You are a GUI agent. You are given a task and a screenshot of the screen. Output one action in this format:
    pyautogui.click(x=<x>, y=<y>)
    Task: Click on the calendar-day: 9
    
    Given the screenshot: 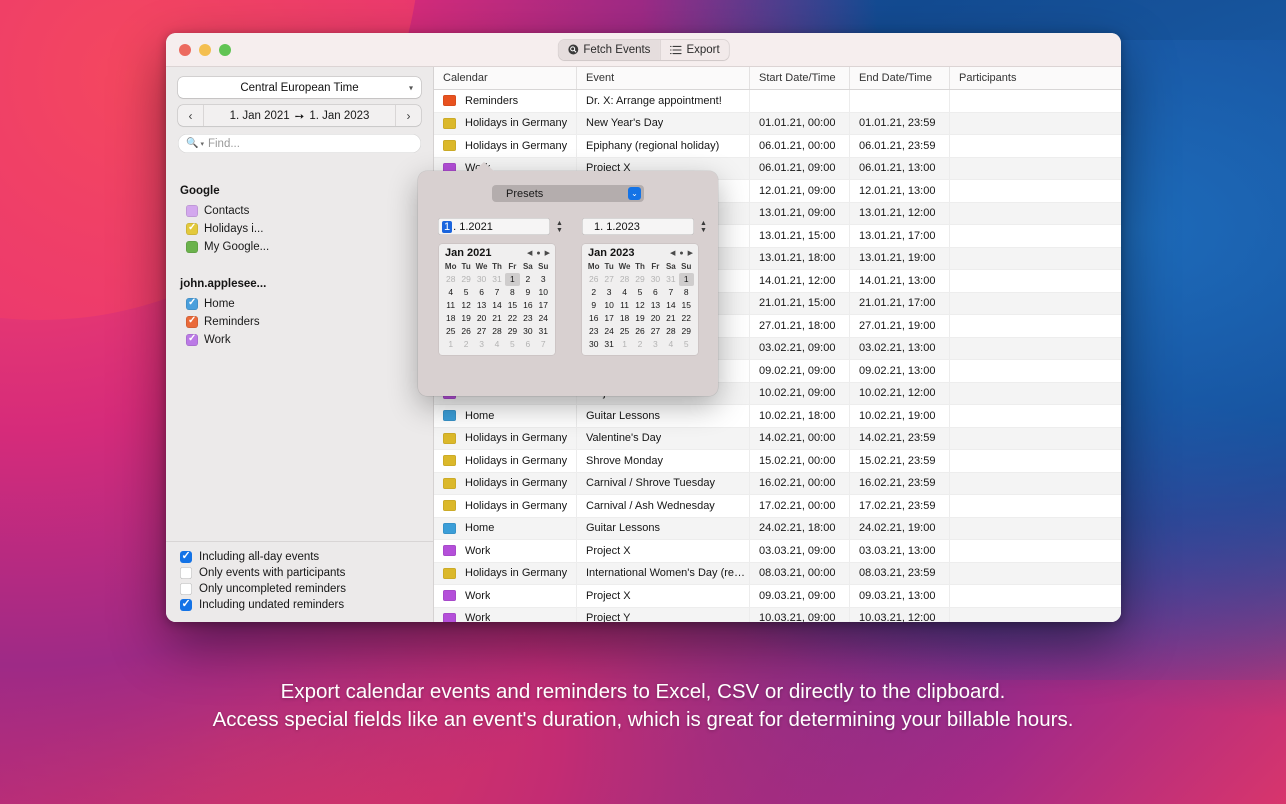 What is the action you would take?
    pyautogui.click(x=593, y=305)
    